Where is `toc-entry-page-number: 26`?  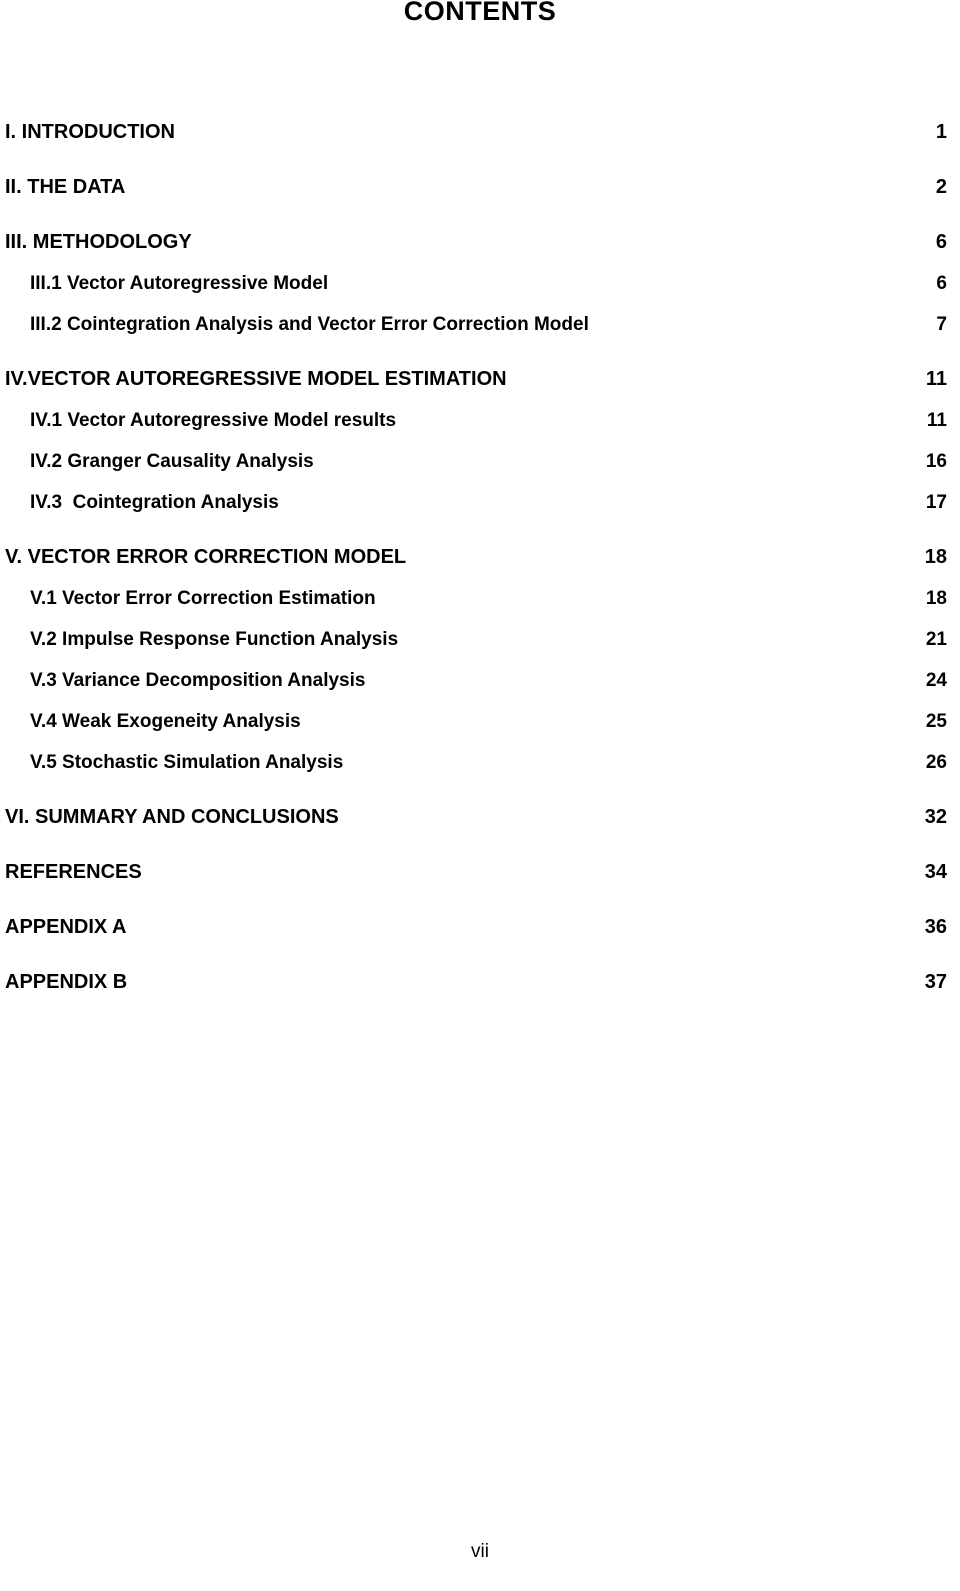
toc-entry-page-number: 26 is located at coordinates (936, 762).